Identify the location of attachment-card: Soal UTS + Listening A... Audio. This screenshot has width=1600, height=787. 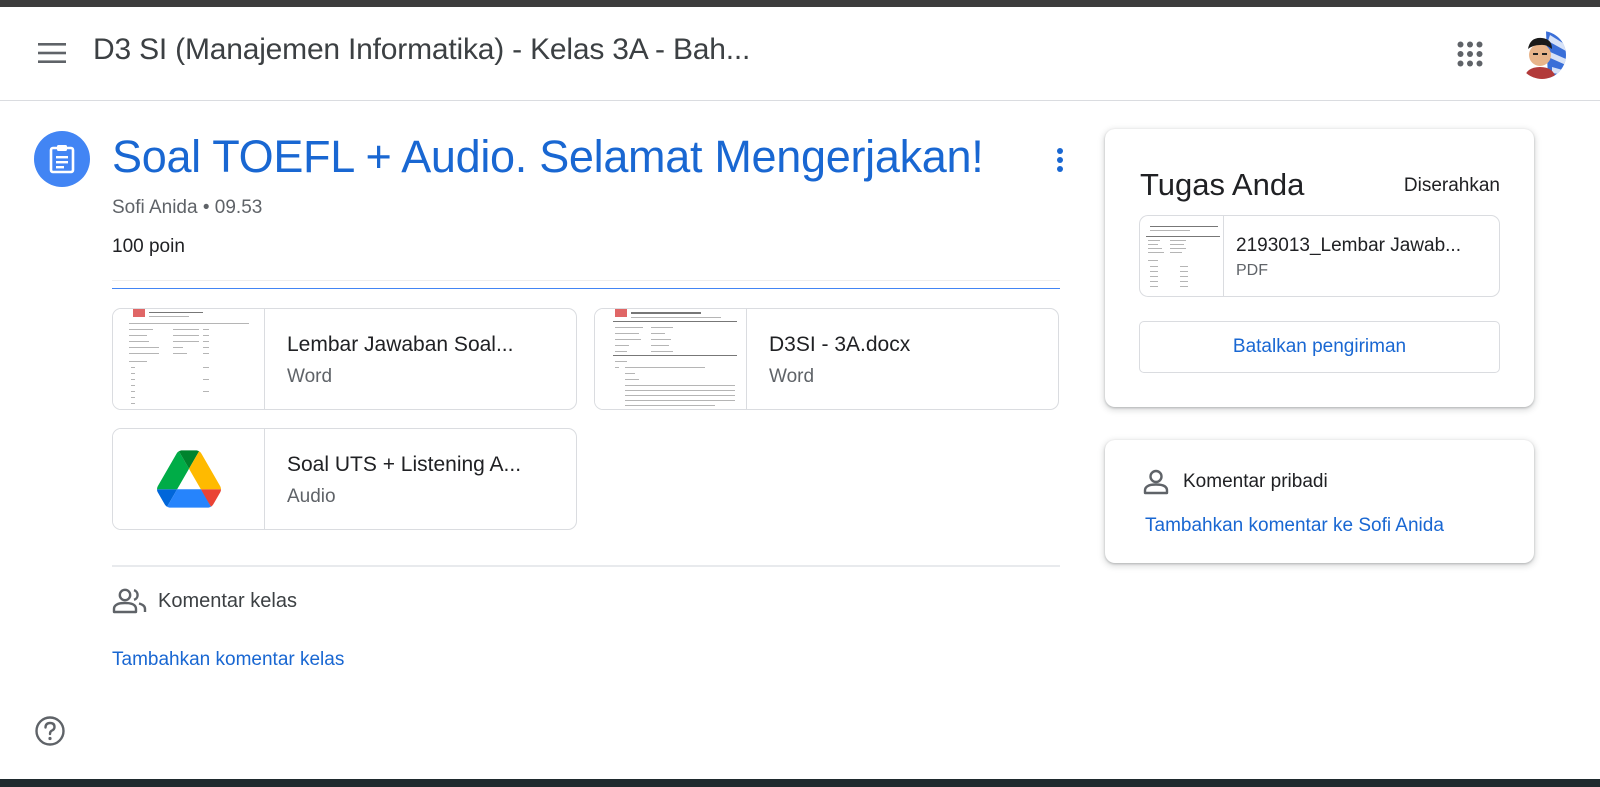
(344, 479).